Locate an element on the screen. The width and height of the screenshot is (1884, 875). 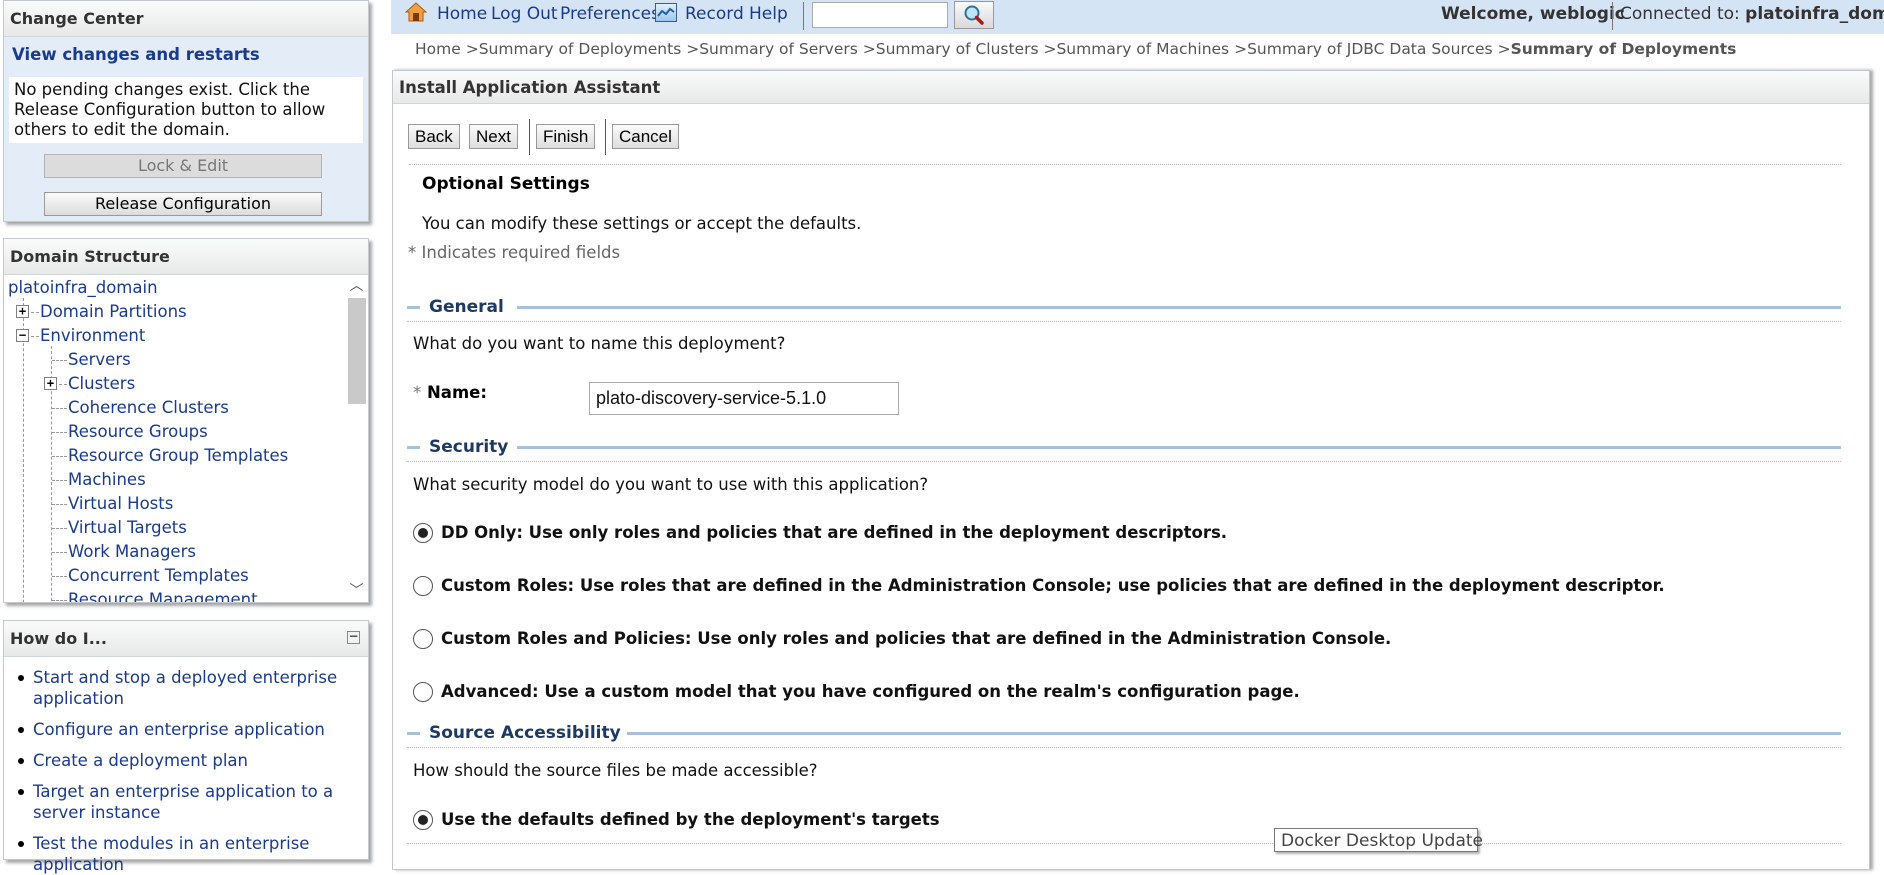
back-button: Back is located at coordinates (434, 136).